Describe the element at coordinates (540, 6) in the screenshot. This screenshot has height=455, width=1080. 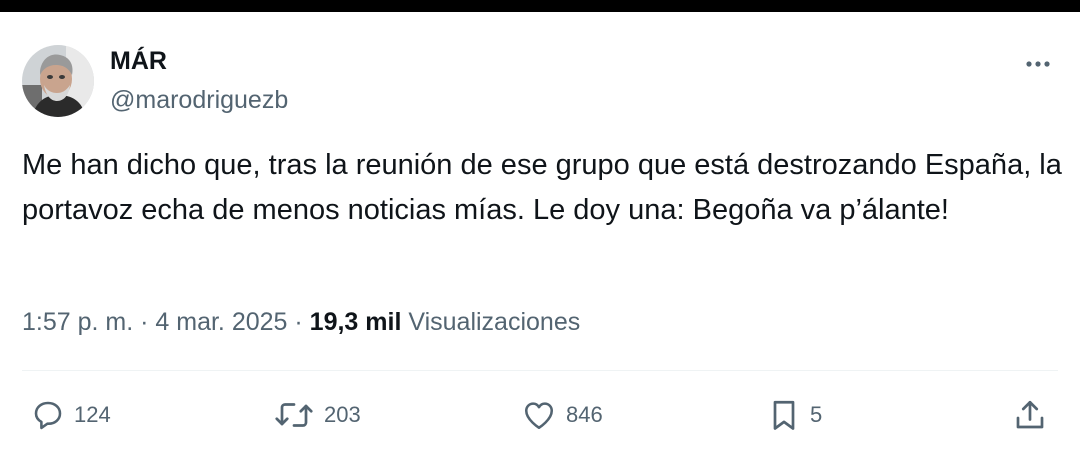
I see `top-bar` at that location.